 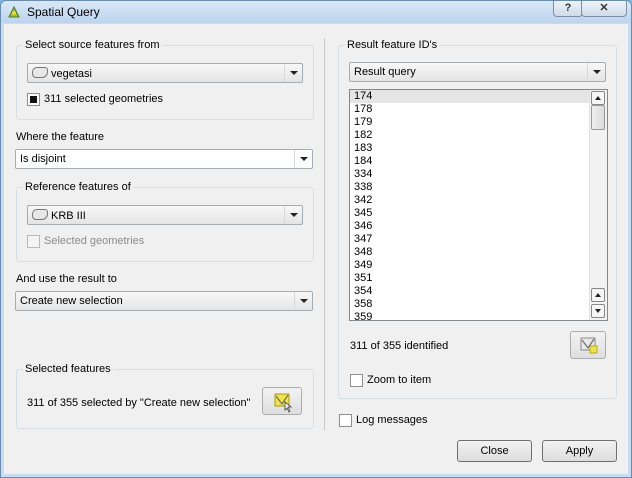 What do you see at coordinates (478, 291) in the screenshot?
I see `list-item: 354` at bounding box center [478, 291].